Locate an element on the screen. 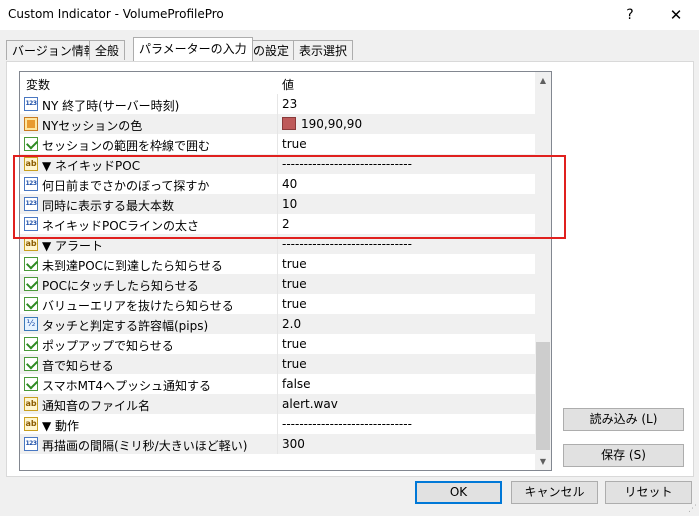 The height and width of the screenshot is (516, 699). reset-button: リセット is located at coordinates (648, 492).